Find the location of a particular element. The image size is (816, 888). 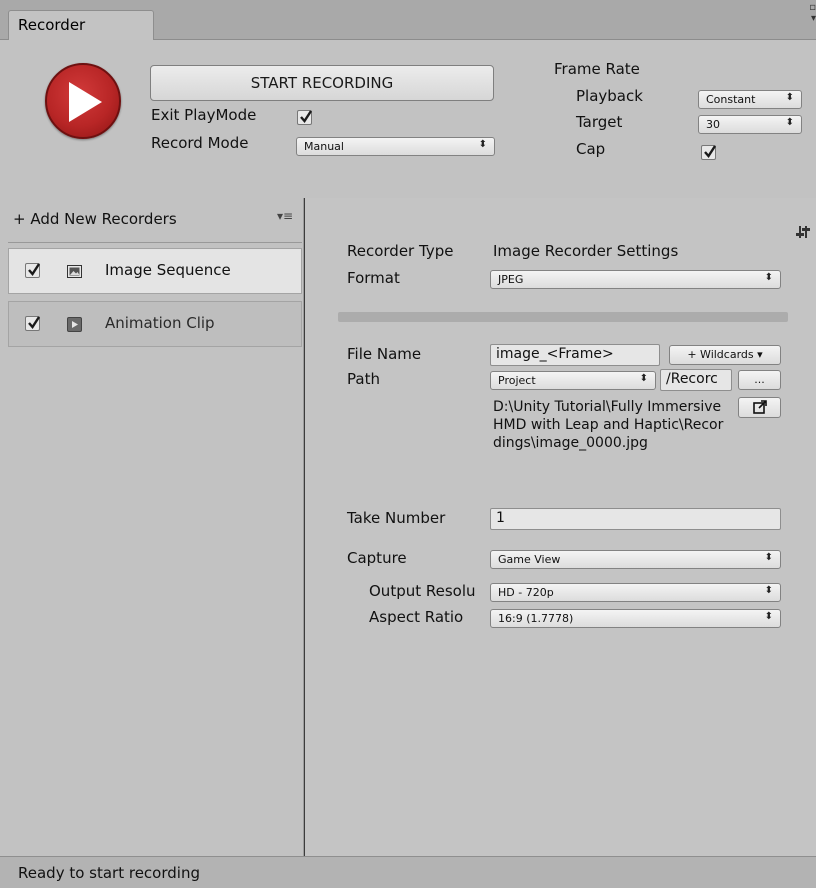

animation-icon is located at coordinates (74, 324).